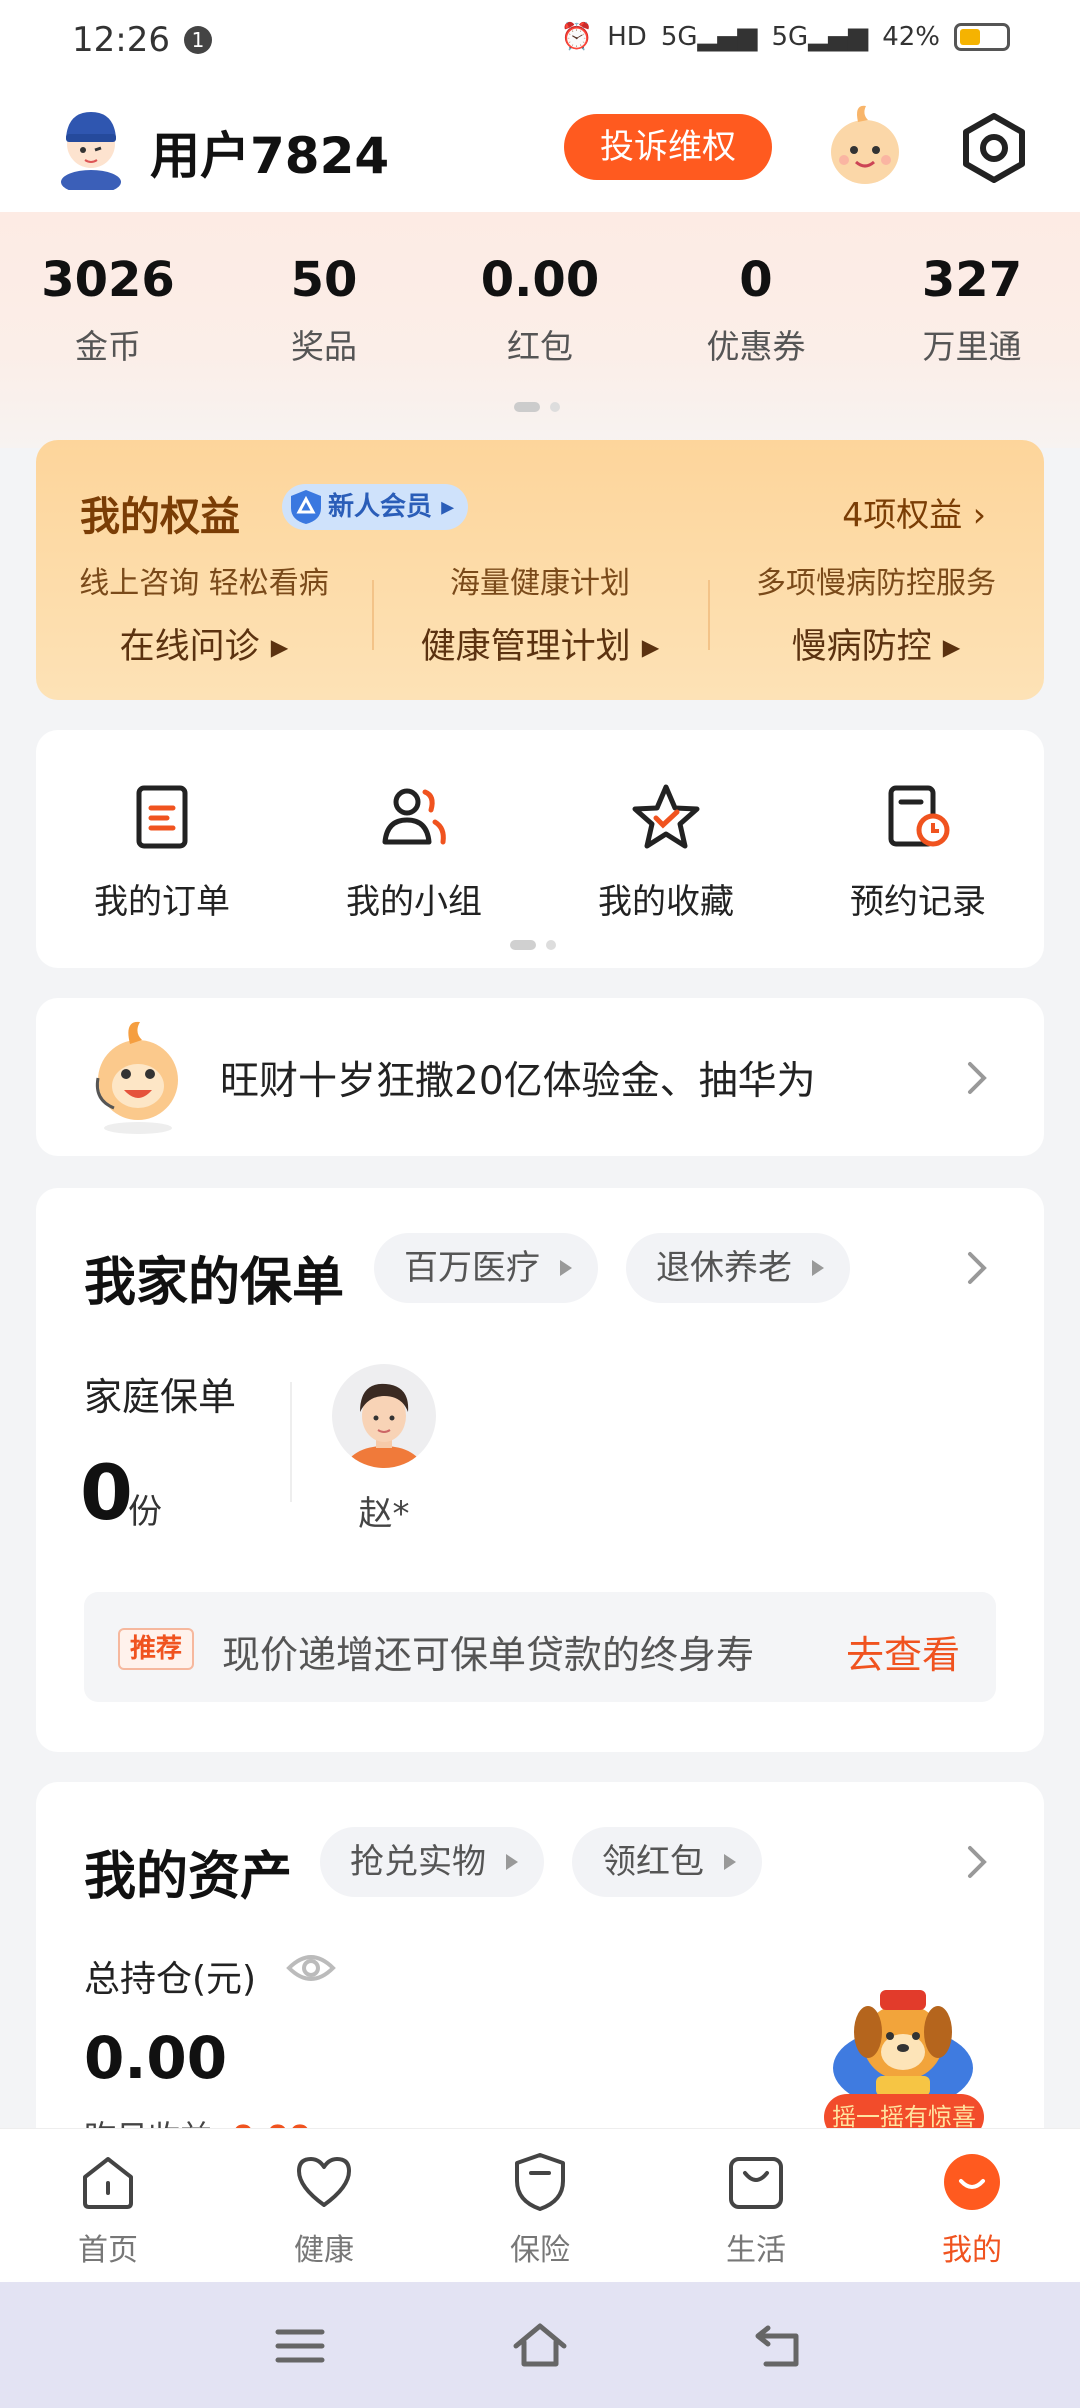  Describe the element at coordinates (380, 507) in the screenshot. I see `member-badge-label: 新人会员` at that location.